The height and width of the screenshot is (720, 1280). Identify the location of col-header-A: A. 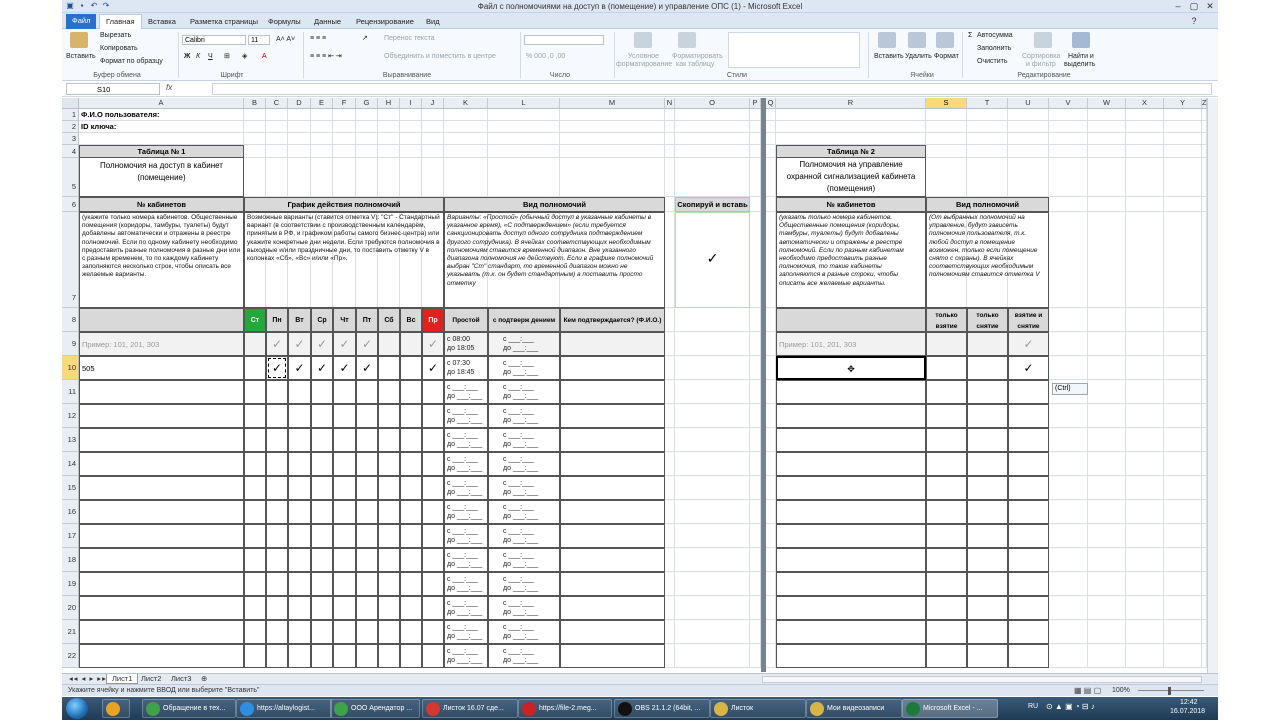
(161, 103).